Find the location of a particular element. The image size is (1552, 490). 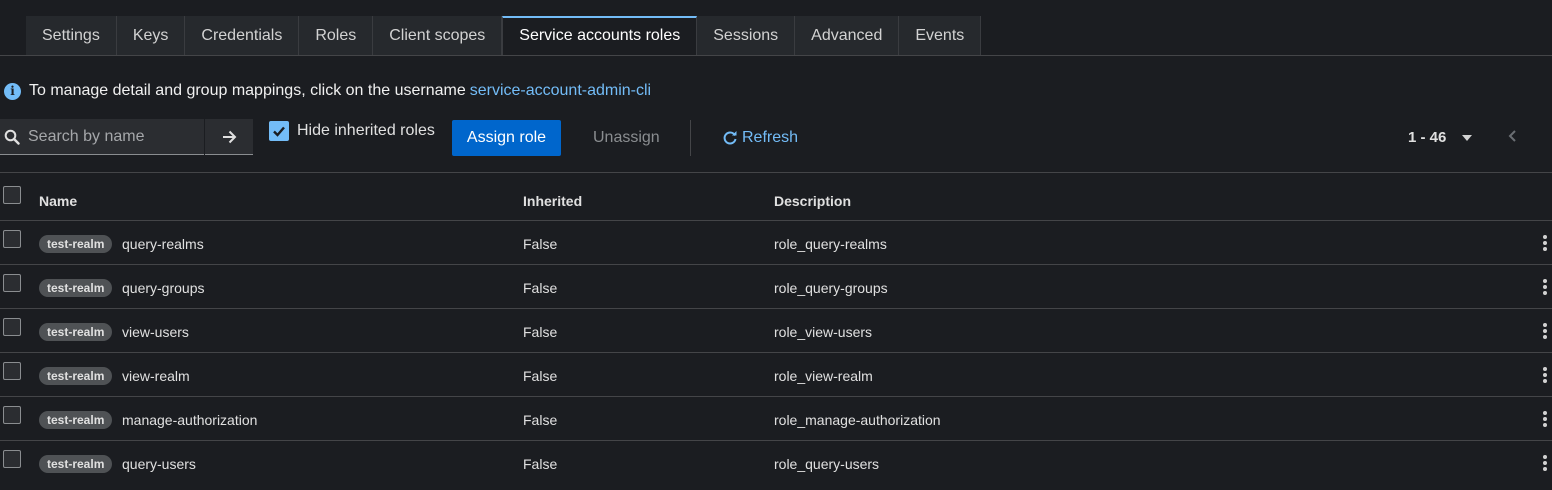

role-description: role_query-realms is located at coordinates (830, 244).